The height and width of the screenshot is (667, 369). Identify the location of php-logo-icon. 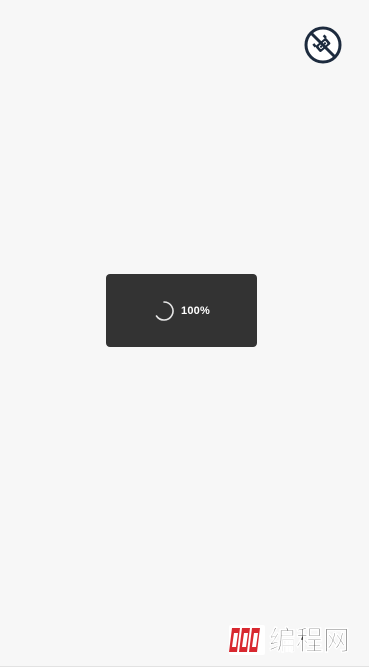
(247, 640).